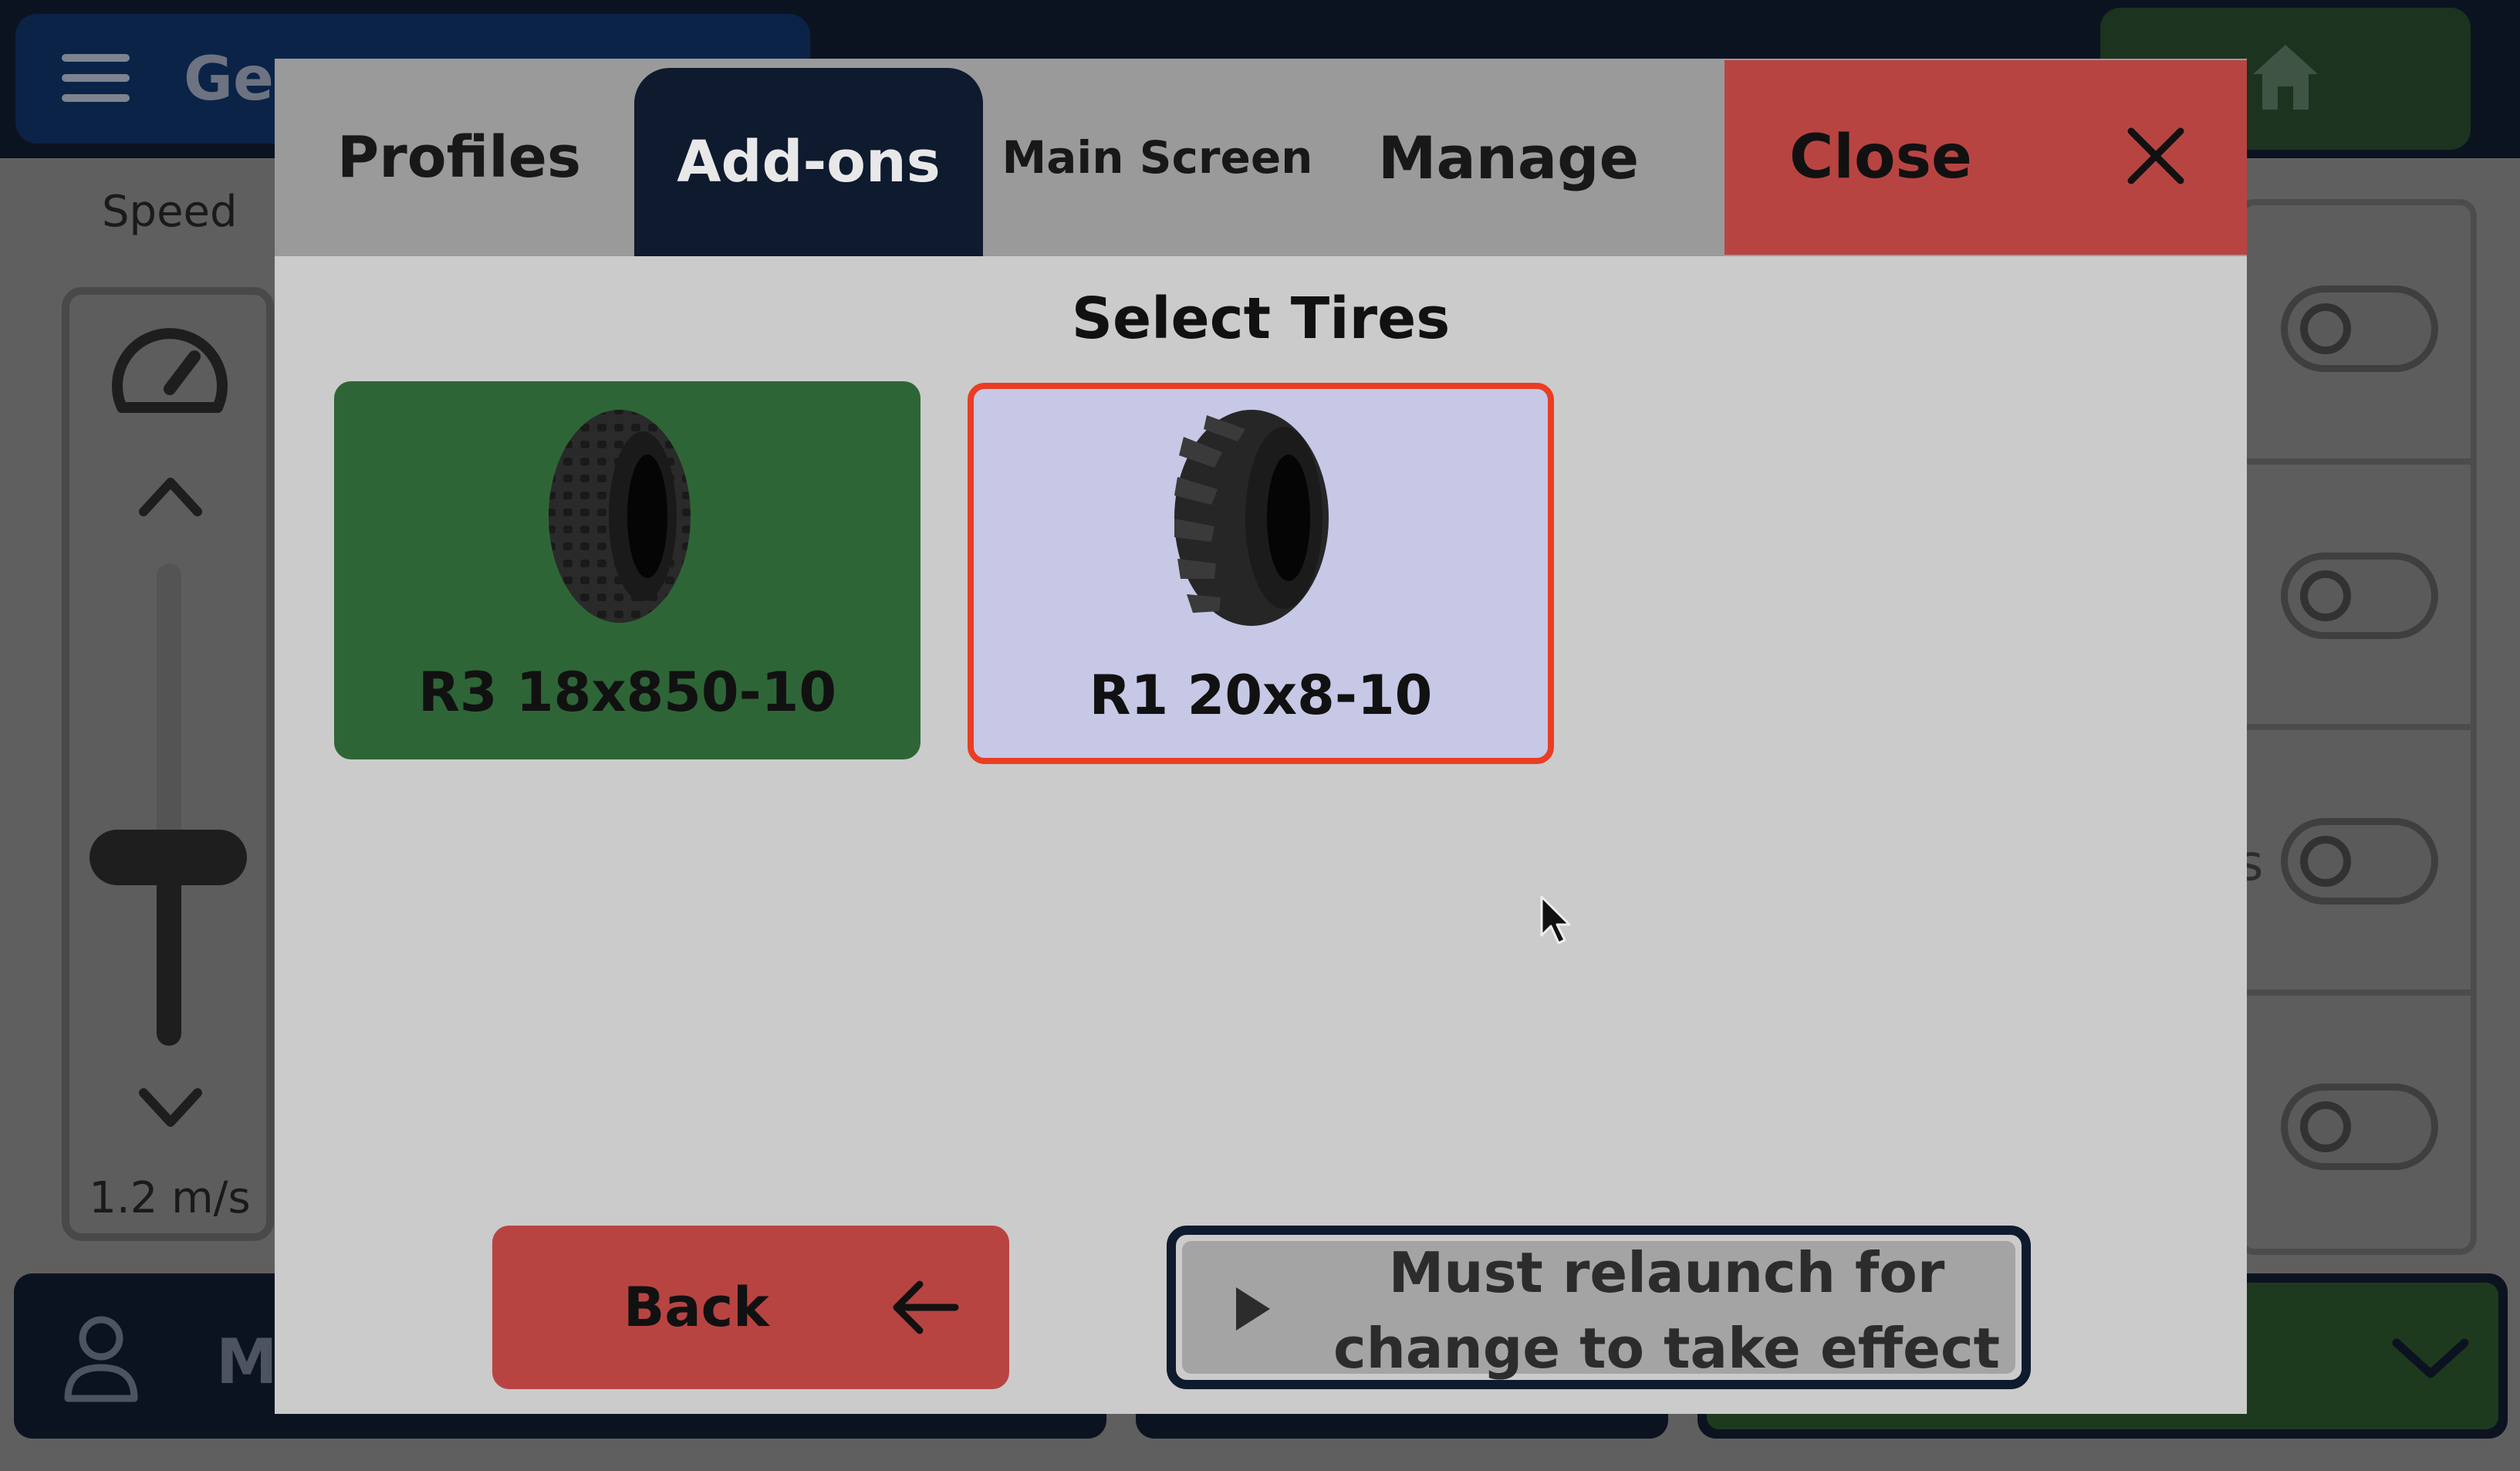  I want to click on speed-label: Speed, so click(170, 212).